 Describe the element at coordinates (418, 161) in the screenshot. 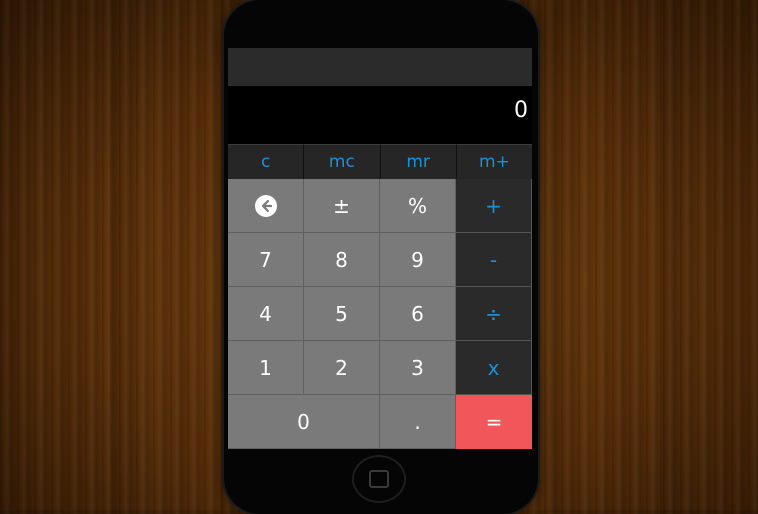

I see `memory-recall-button: mr` at that location.